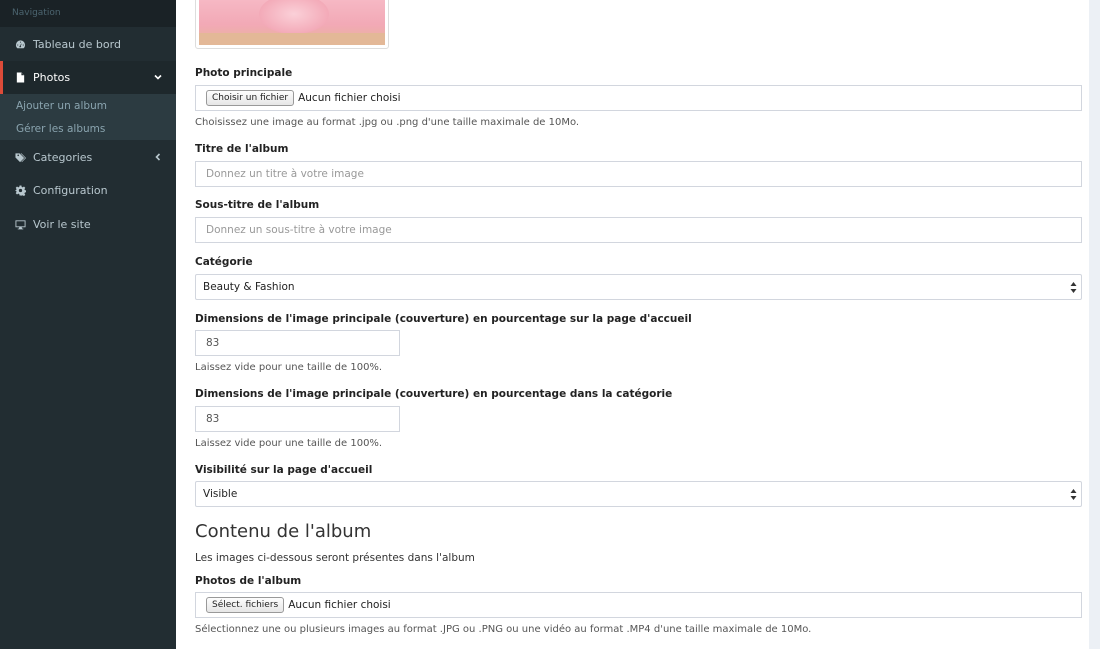  What do you see at coordinates (224, 262) in the screenshot?
I see `category-label: Catégorie` at bounding box center [224, 262].